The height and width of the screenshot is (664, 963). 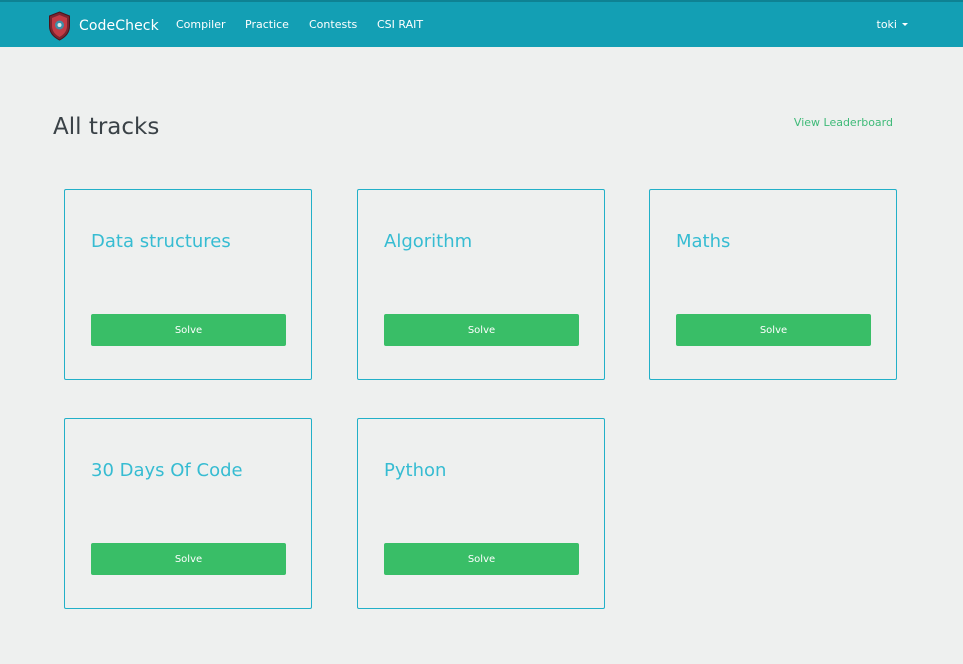 What do you see at coordinates (161, 241) in the screenshot?
I see `track-title: Data structures` at bounding box center [161, 241].